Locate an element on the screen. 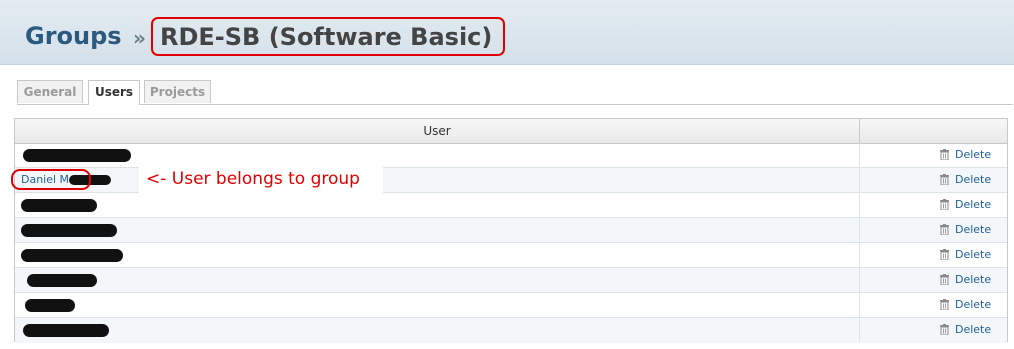 Image resolution: width=1014 pixels, height=349 pixels. page-title: RDE-SB (Software Basic) is located at coordinates (328, 36).